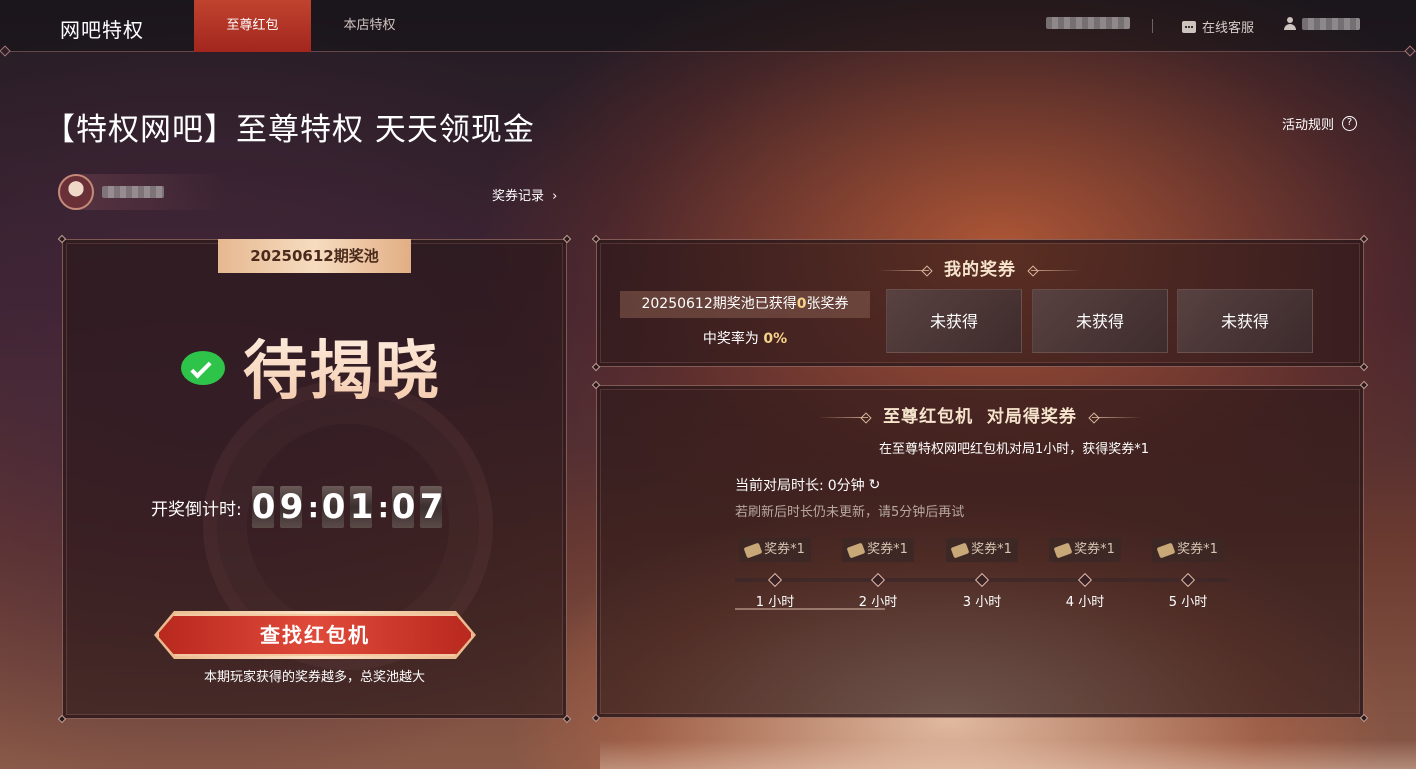  What do you see at coordinates (827, 304) in the screenshot?
I see `summary-suffix: 张奖券` at bounding box center [827, 304].